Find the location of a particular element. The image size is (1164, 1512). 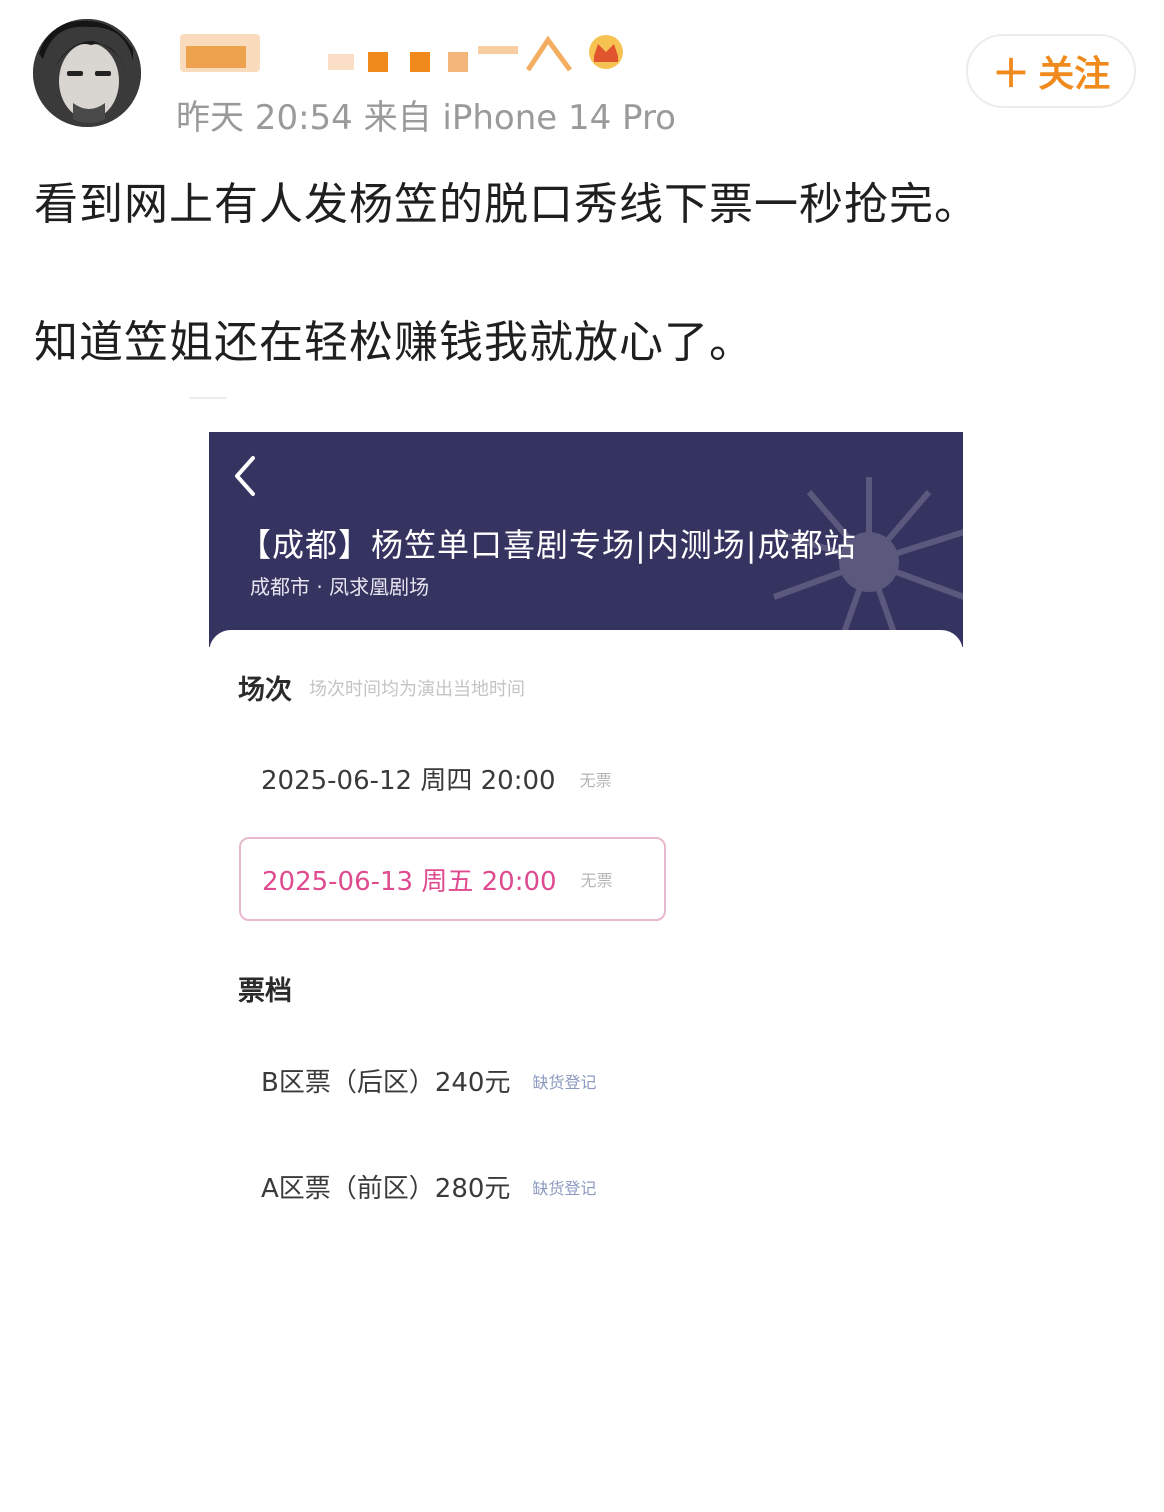

follow-label: 关注 is located at coordinates (1074, 74).